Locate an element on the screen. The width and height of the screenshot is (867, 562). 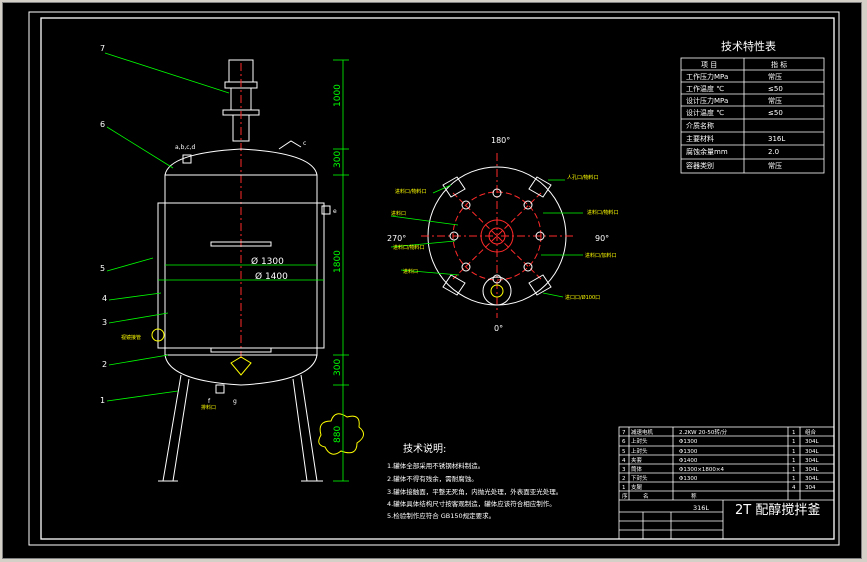
svg-text: 2.罐体不得有残余，需耐腐蚀。 is located at coordinates (432, 478).